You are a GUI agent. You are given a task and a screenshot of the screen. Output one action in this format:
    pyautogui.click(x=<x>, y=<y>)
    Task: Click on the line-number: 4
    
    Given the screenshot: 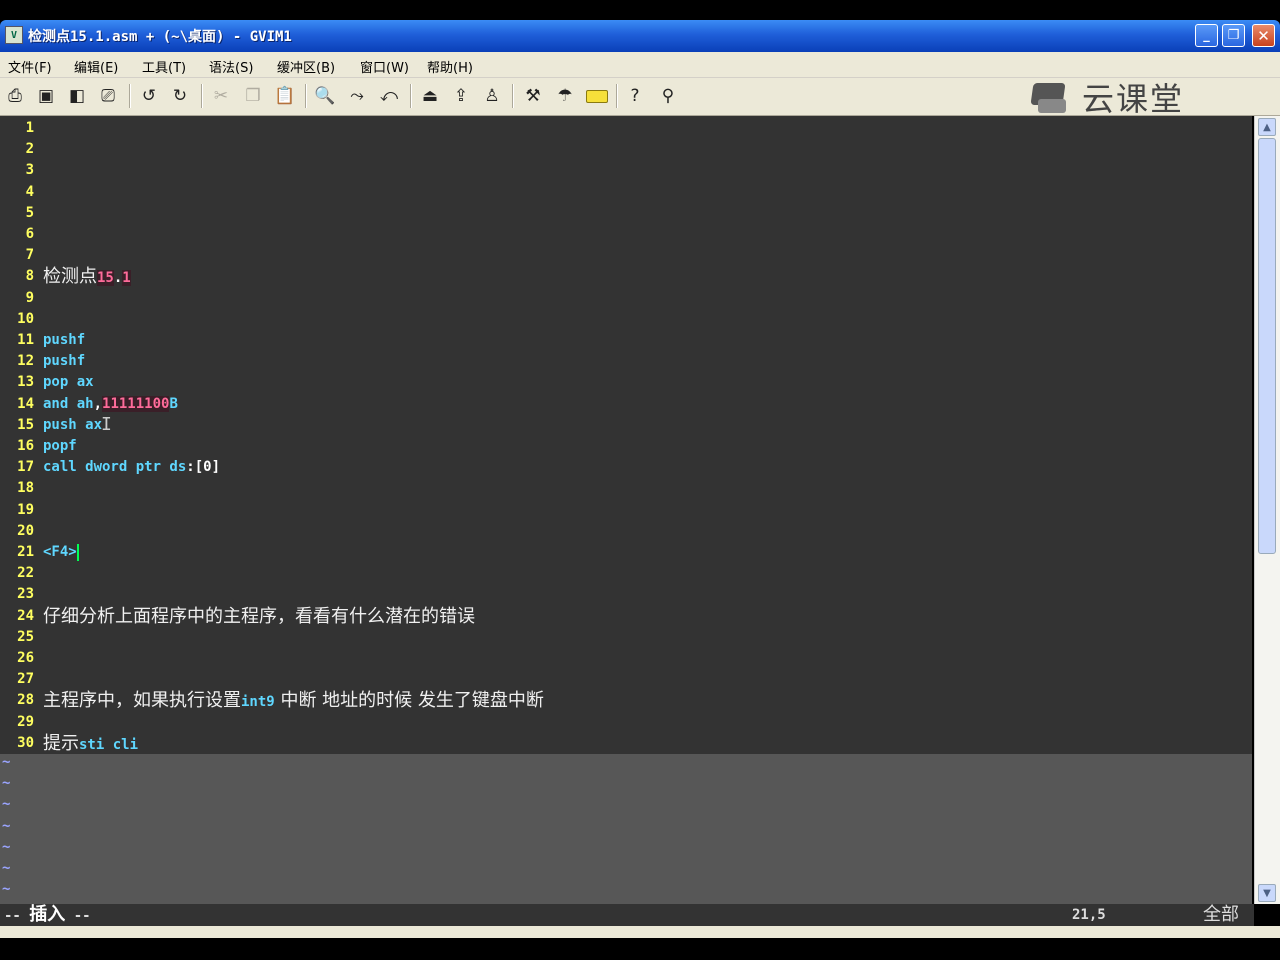 What is the action you would take?
    pyautogui.click(x=29, y=191)
    